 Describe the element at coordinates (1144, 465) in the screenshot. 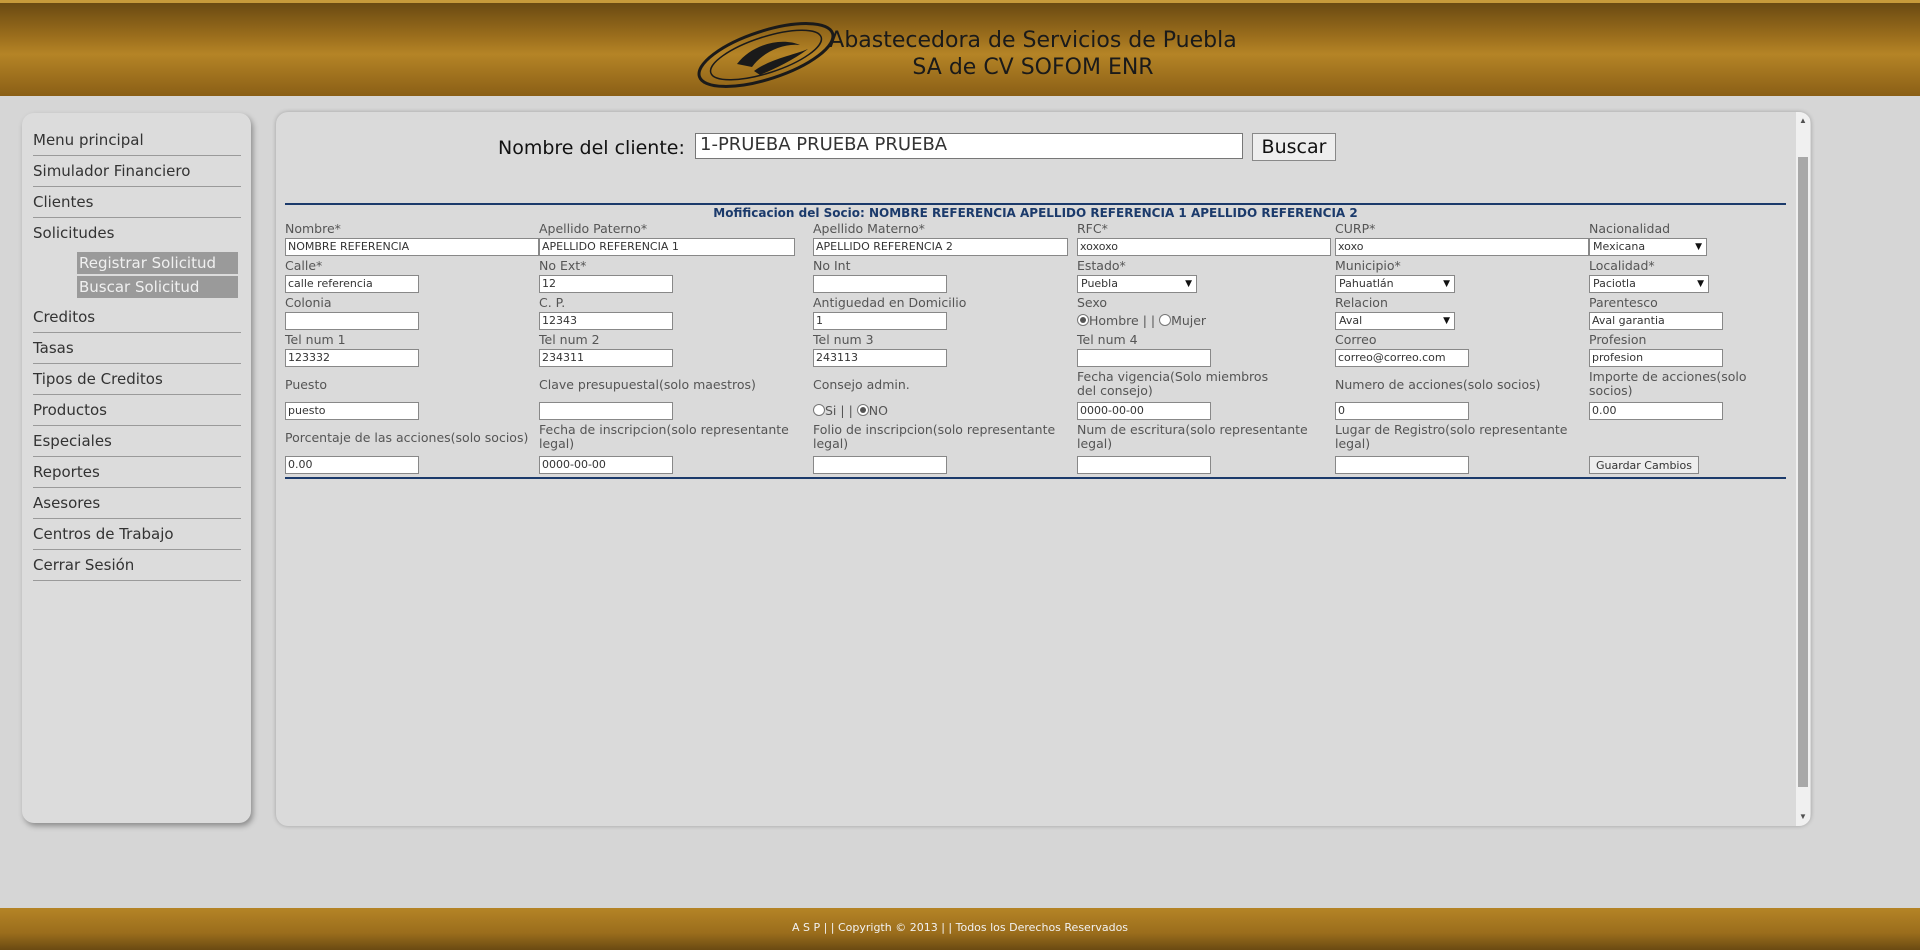

I see `num-escritura-field` at that location.